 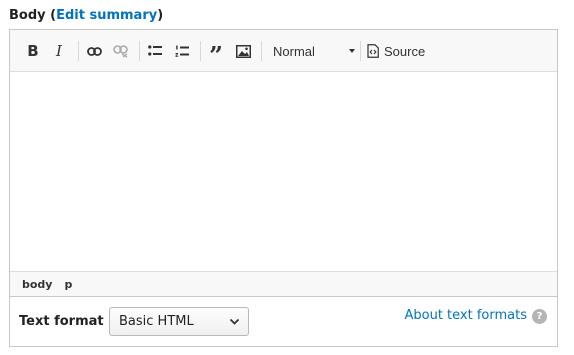 I want to click on close-paren: ), so click(x=160, y=15).